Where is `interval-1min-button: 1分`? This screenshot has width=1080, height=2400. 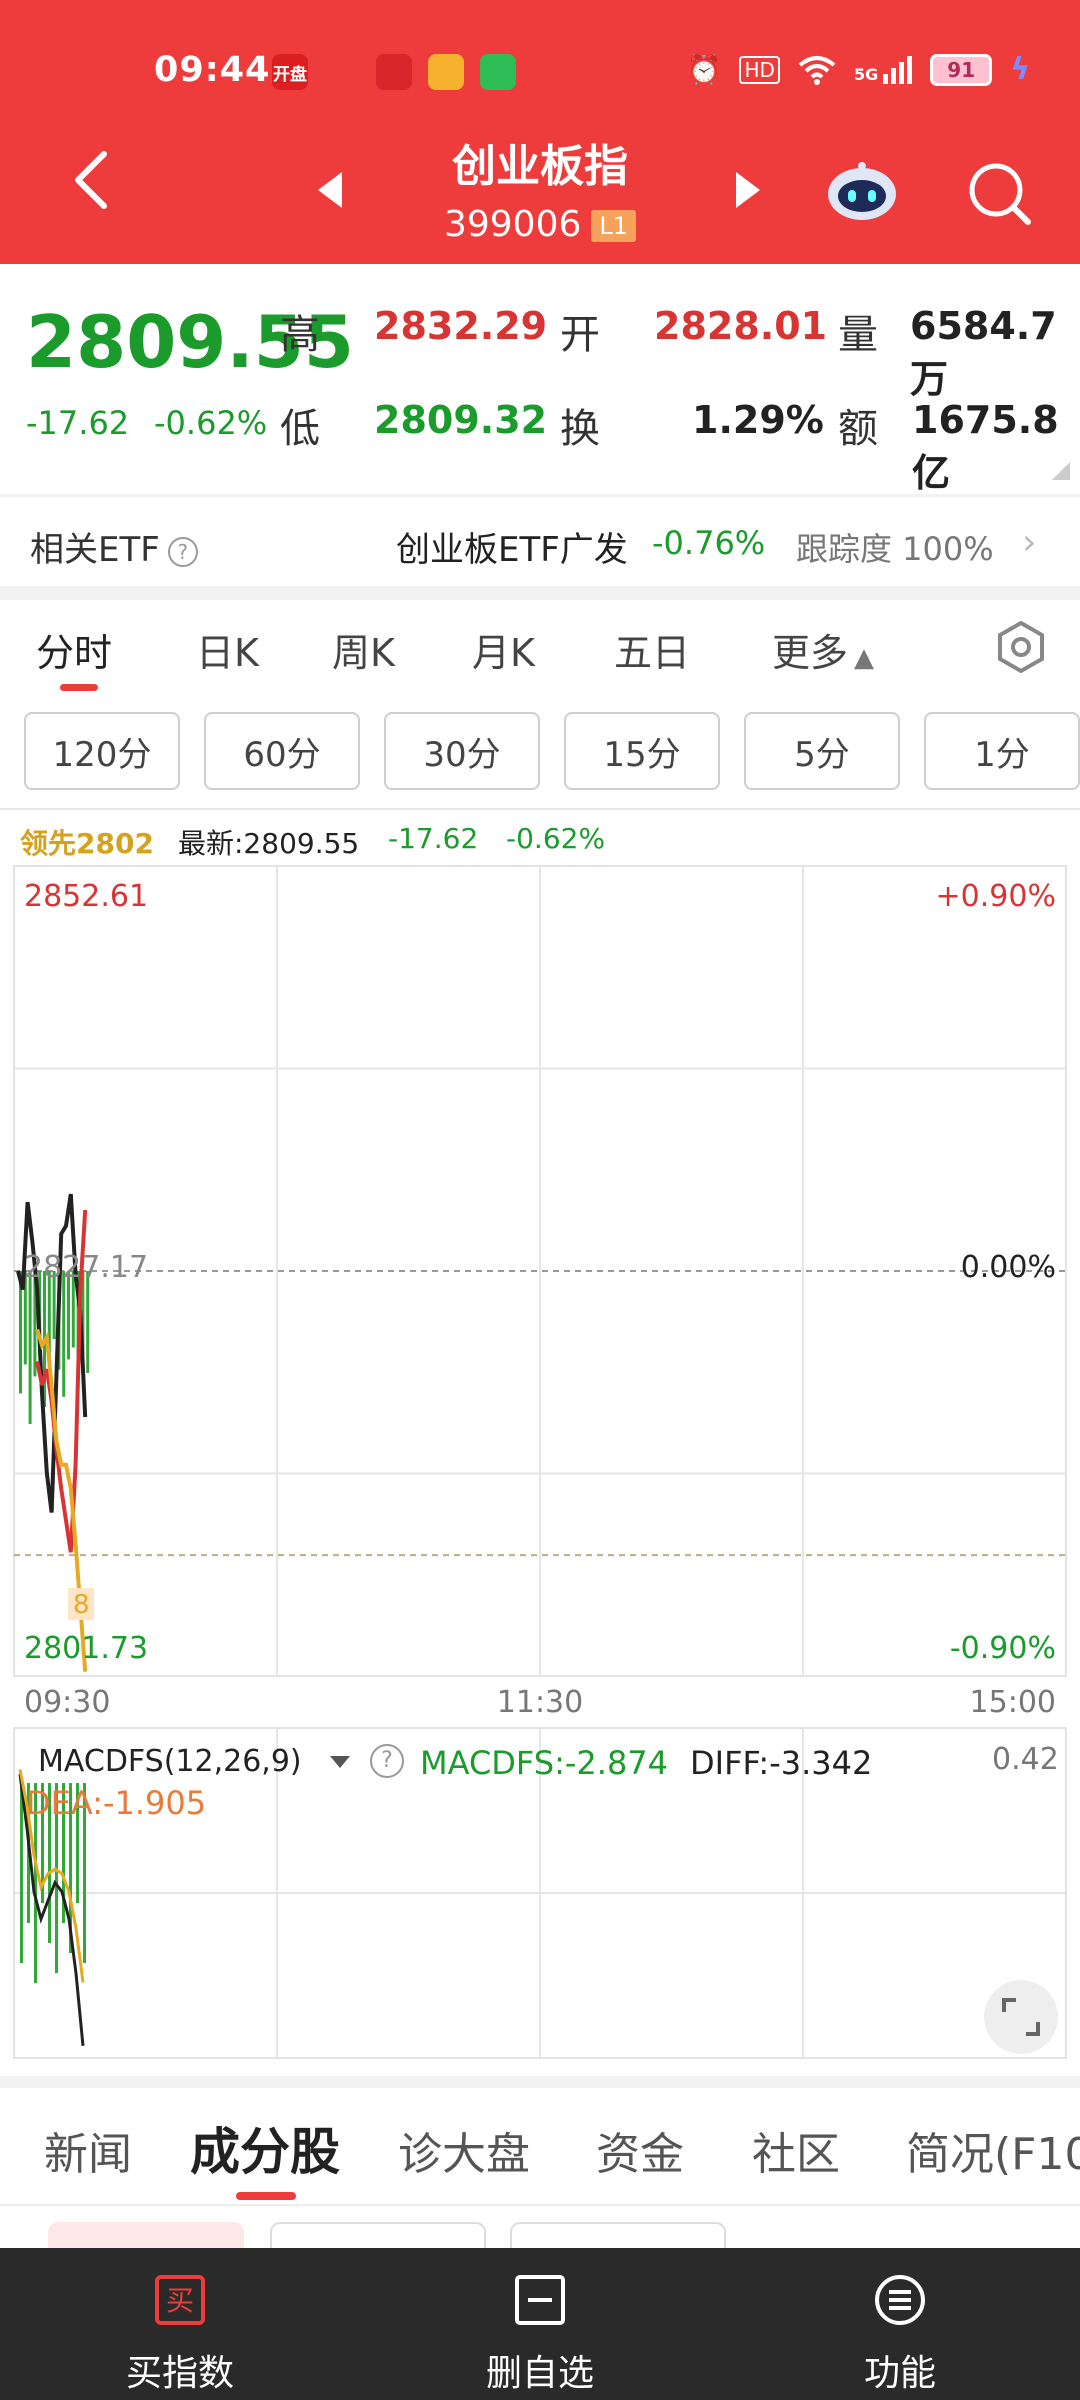
interval-1min-button: 1分 is located at coordinates (1002, 751).